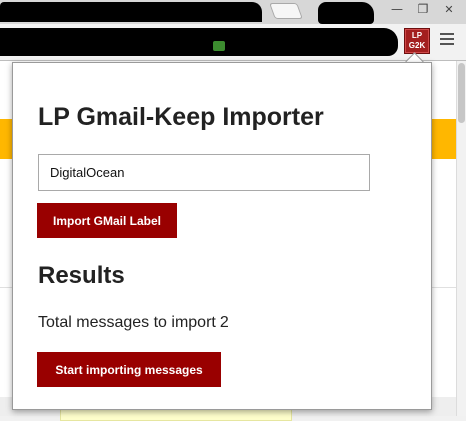  I want to click on total-messages-text: Total messages to import 2, so click(133, 323).